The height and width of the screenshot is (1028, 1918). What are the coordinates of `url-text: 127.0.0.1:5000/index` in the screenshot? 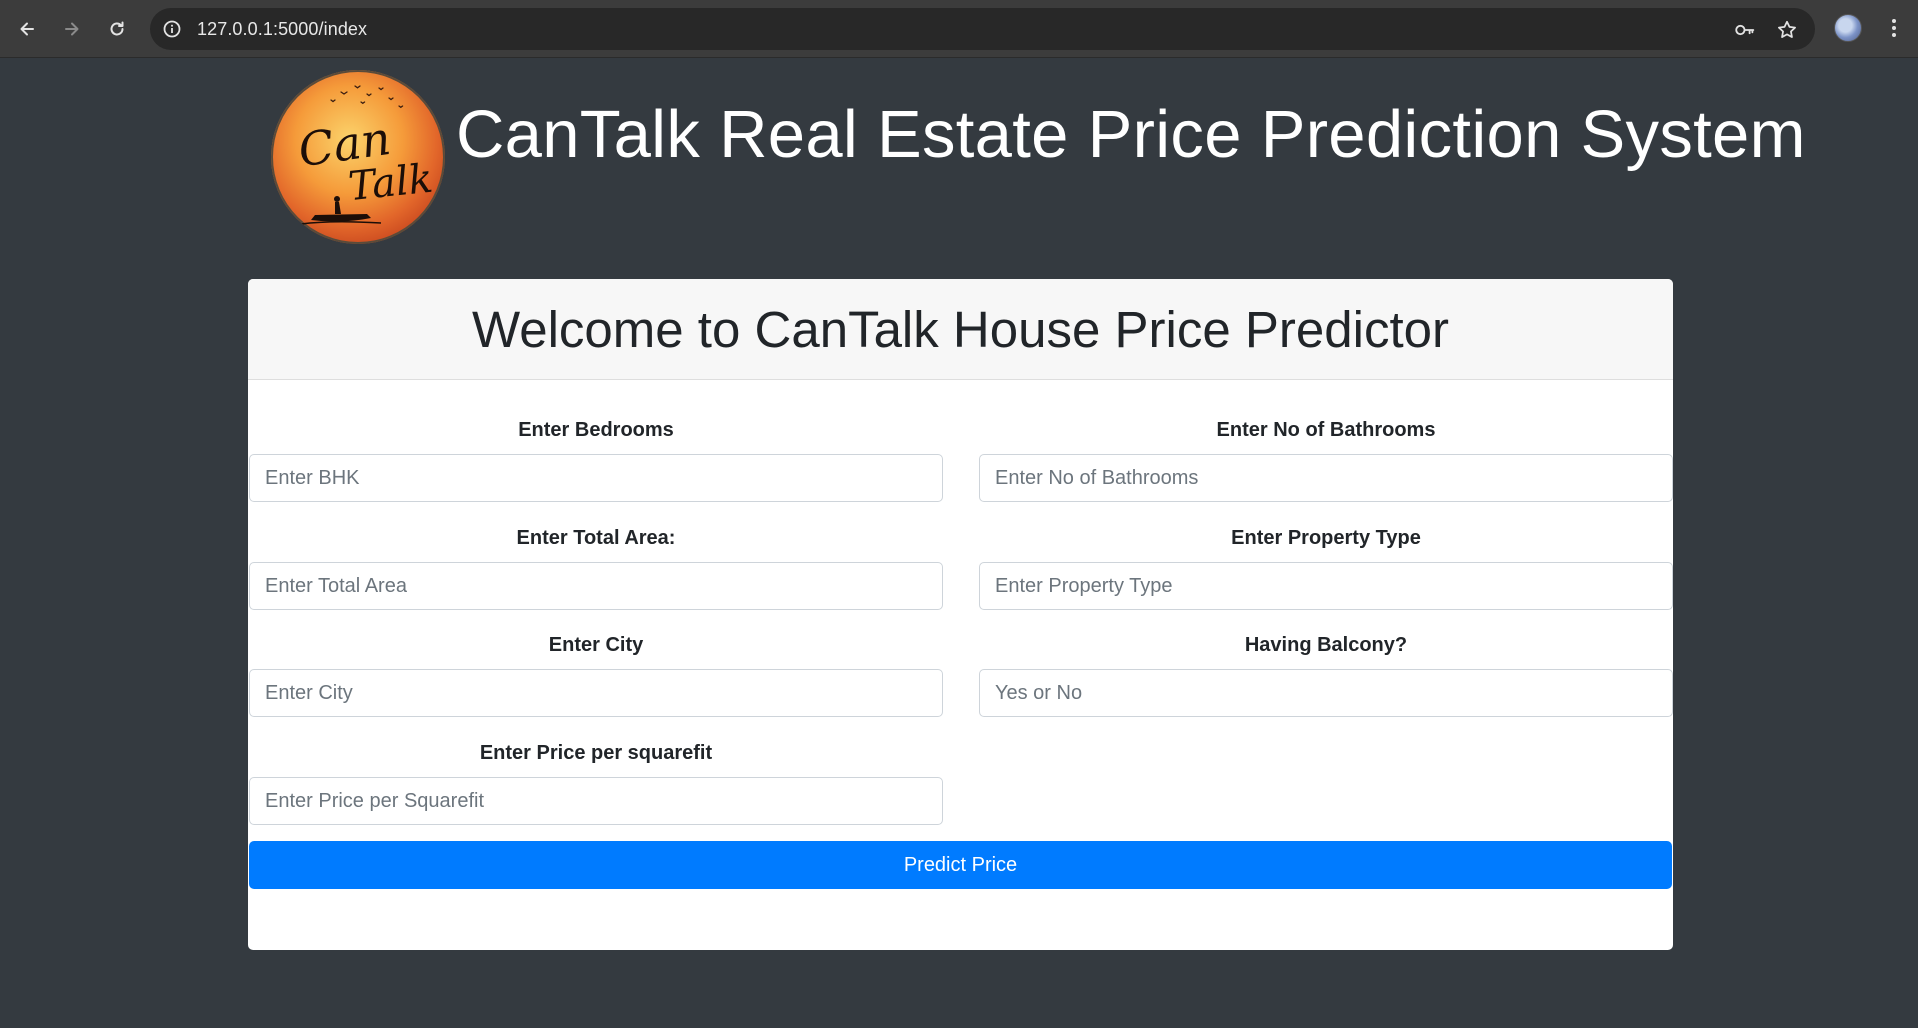 It's located at (282, 29).